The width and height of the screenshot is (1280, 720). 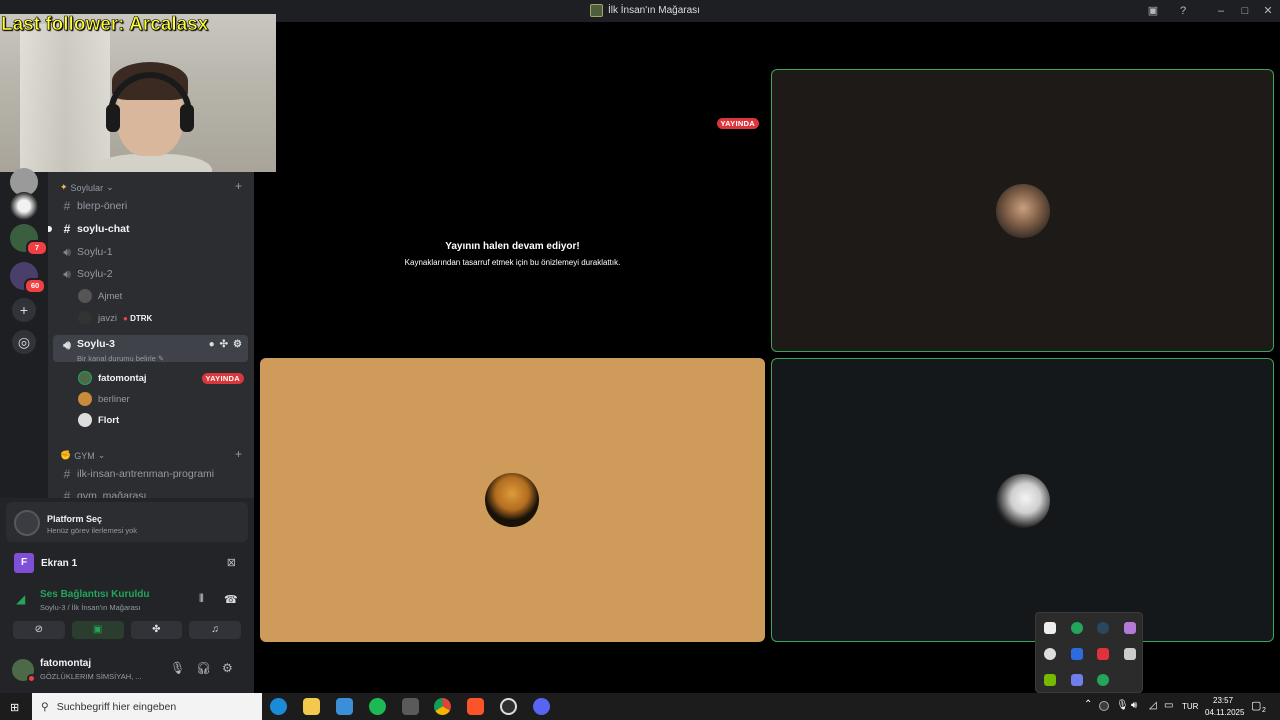 What do you see at coordinates (1183, 11) in the screenshot?
I see `help-icon: ?` at bounding box center [1183, 11].